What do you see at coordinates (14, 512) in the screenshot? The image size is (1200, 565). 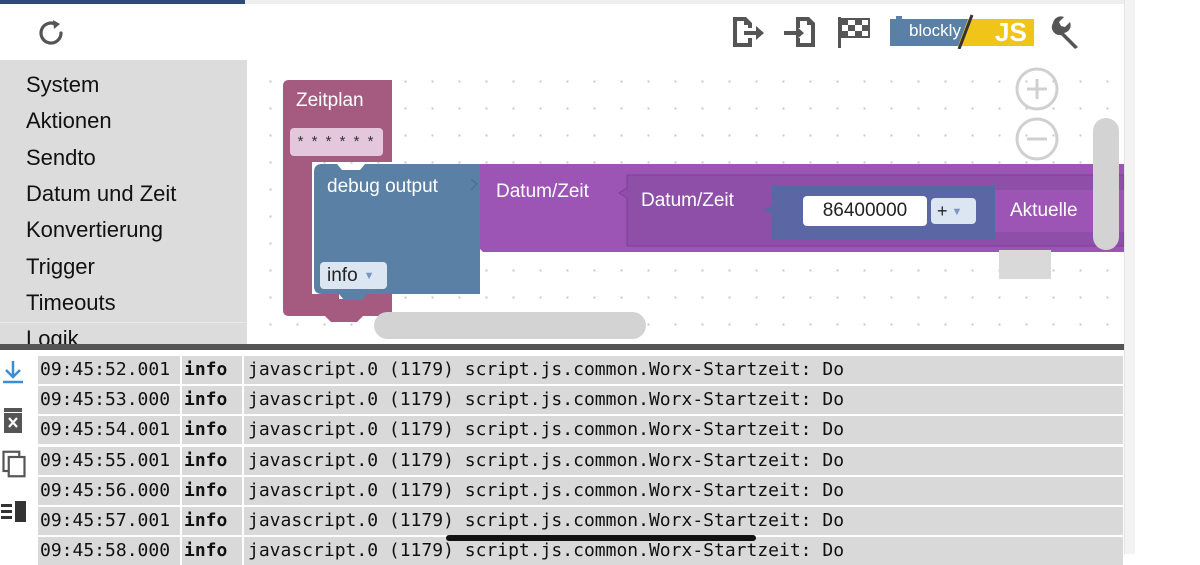 I see `toggle-view-icon` at bounding box center [14, 512].